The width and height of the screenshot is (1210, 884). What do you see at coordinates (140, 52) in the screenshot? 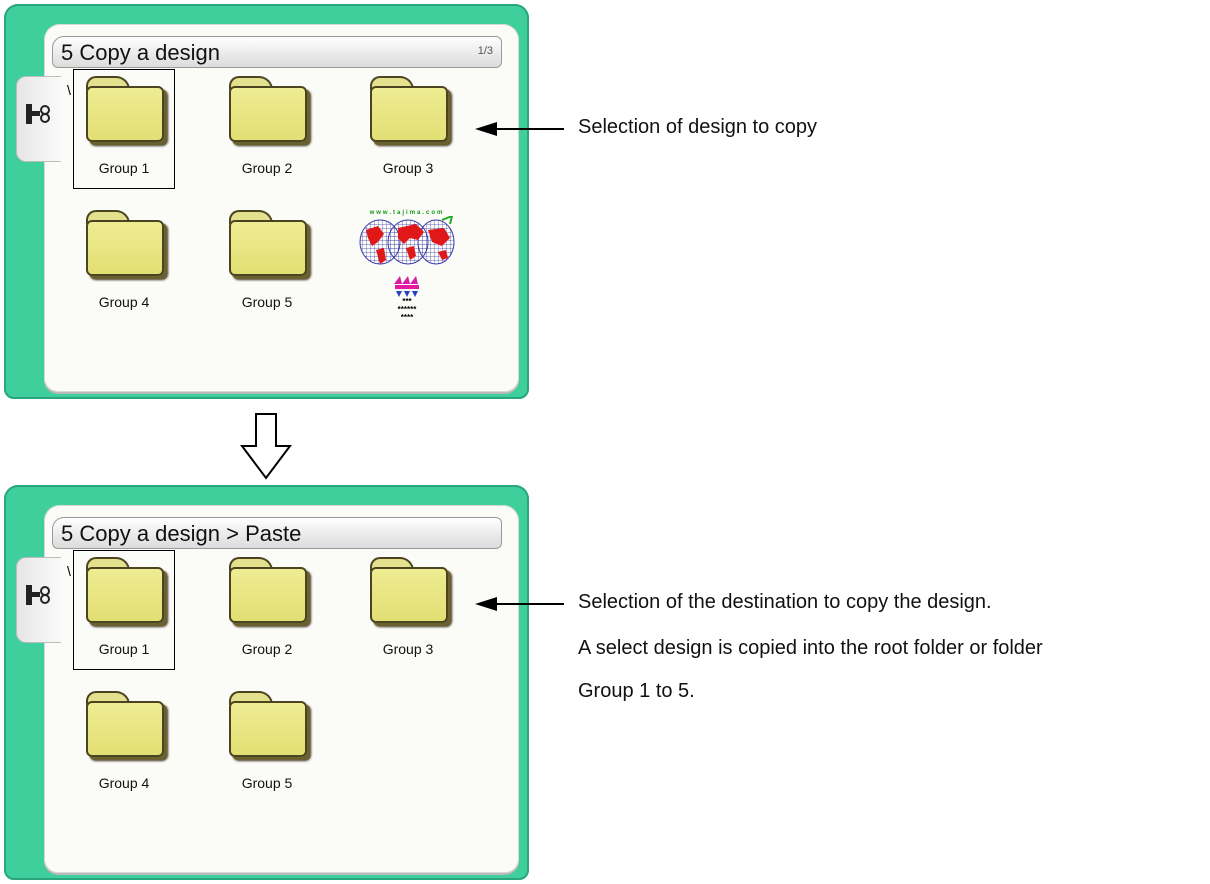
I see `screen-title: 5 Copy a design` at bounding box center [140, 52].